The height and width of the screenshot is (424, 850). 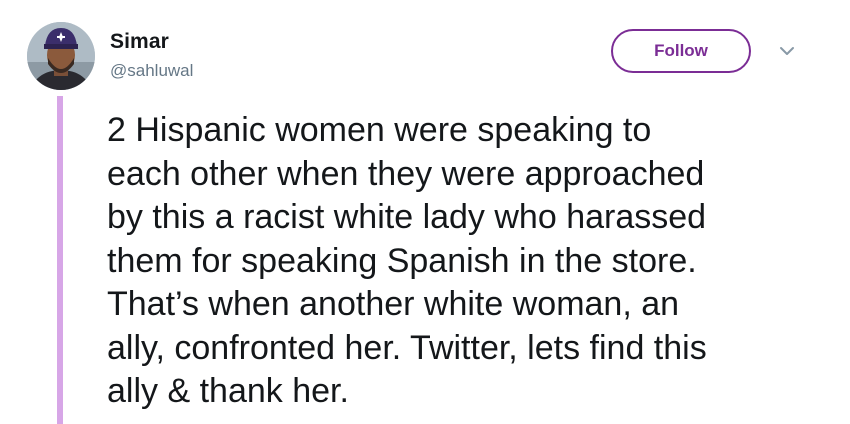 I want to click on follow-button: Follow, so click(x=681, y=51).